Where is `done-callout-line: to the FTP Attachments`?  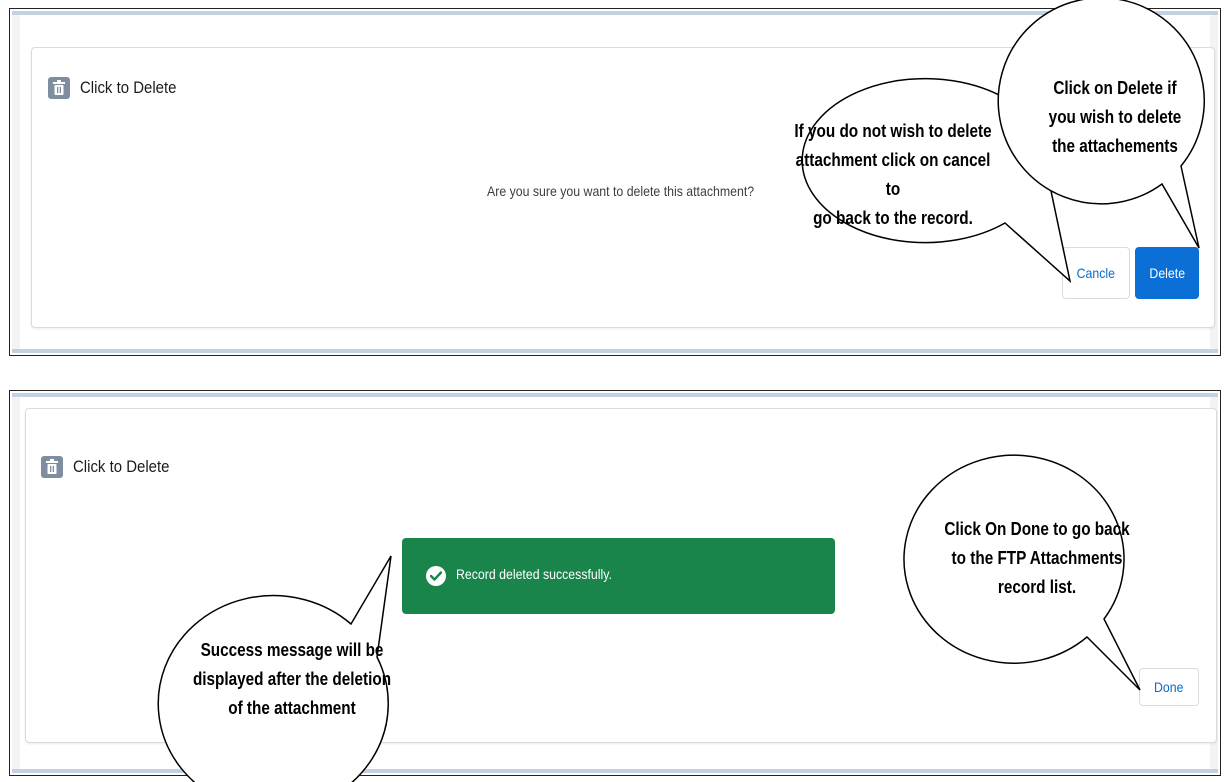
done-callout-line: to the FTP Attachments is located at coordinates (1037, 558).